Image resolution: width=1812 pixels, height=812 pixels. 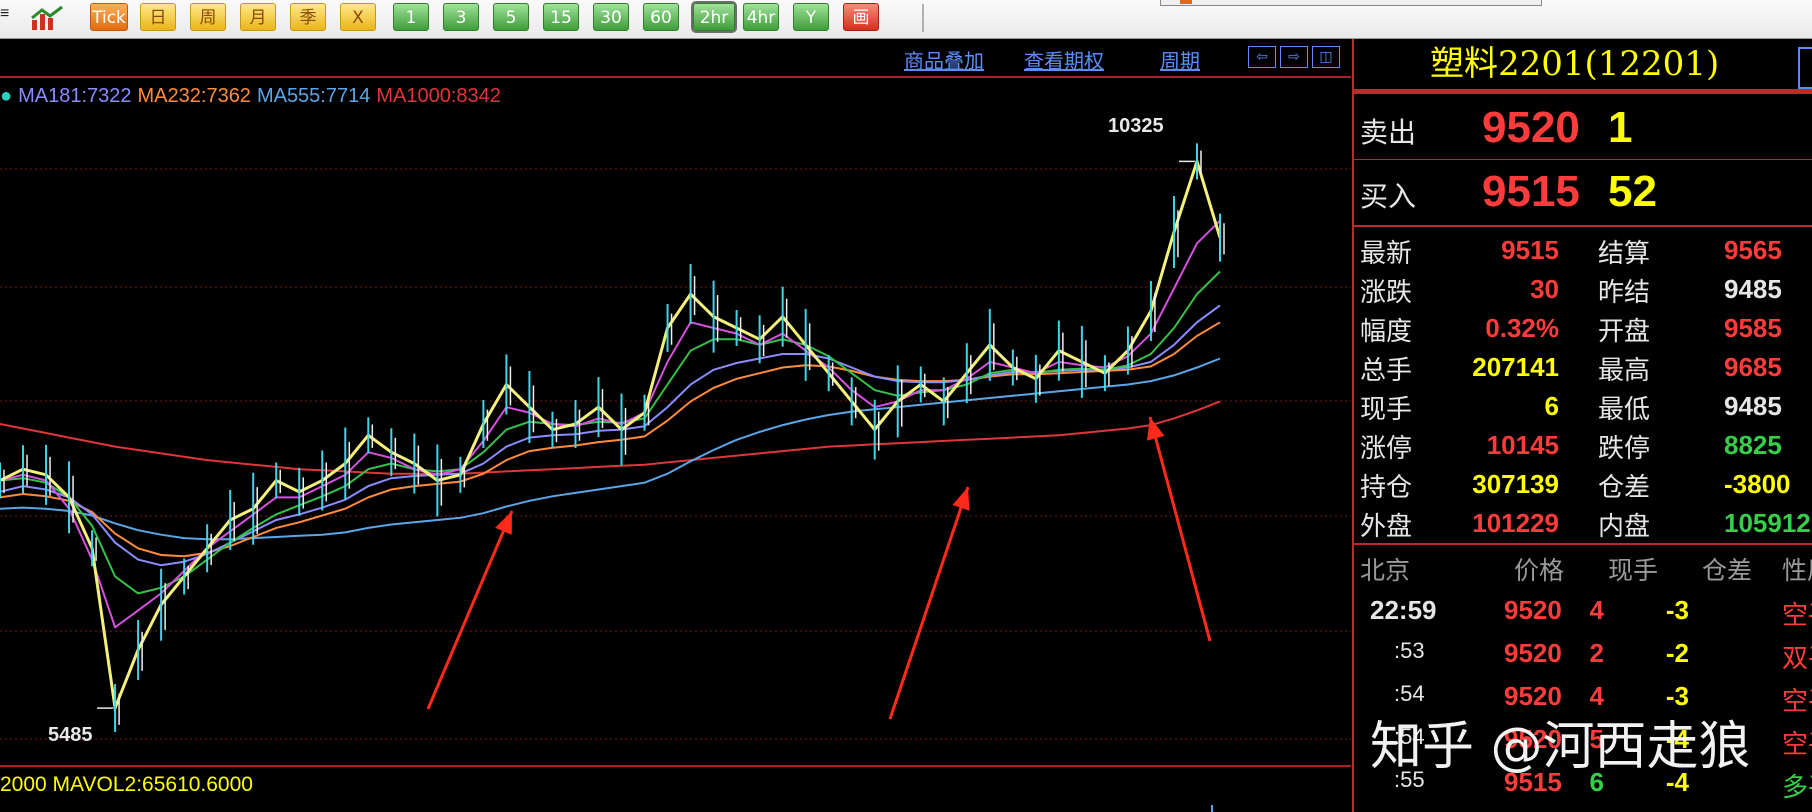 What do you see at coordinates (48, 18) in the screenshot?
I see `chart-type-icon` at bounding box center [48, 18].